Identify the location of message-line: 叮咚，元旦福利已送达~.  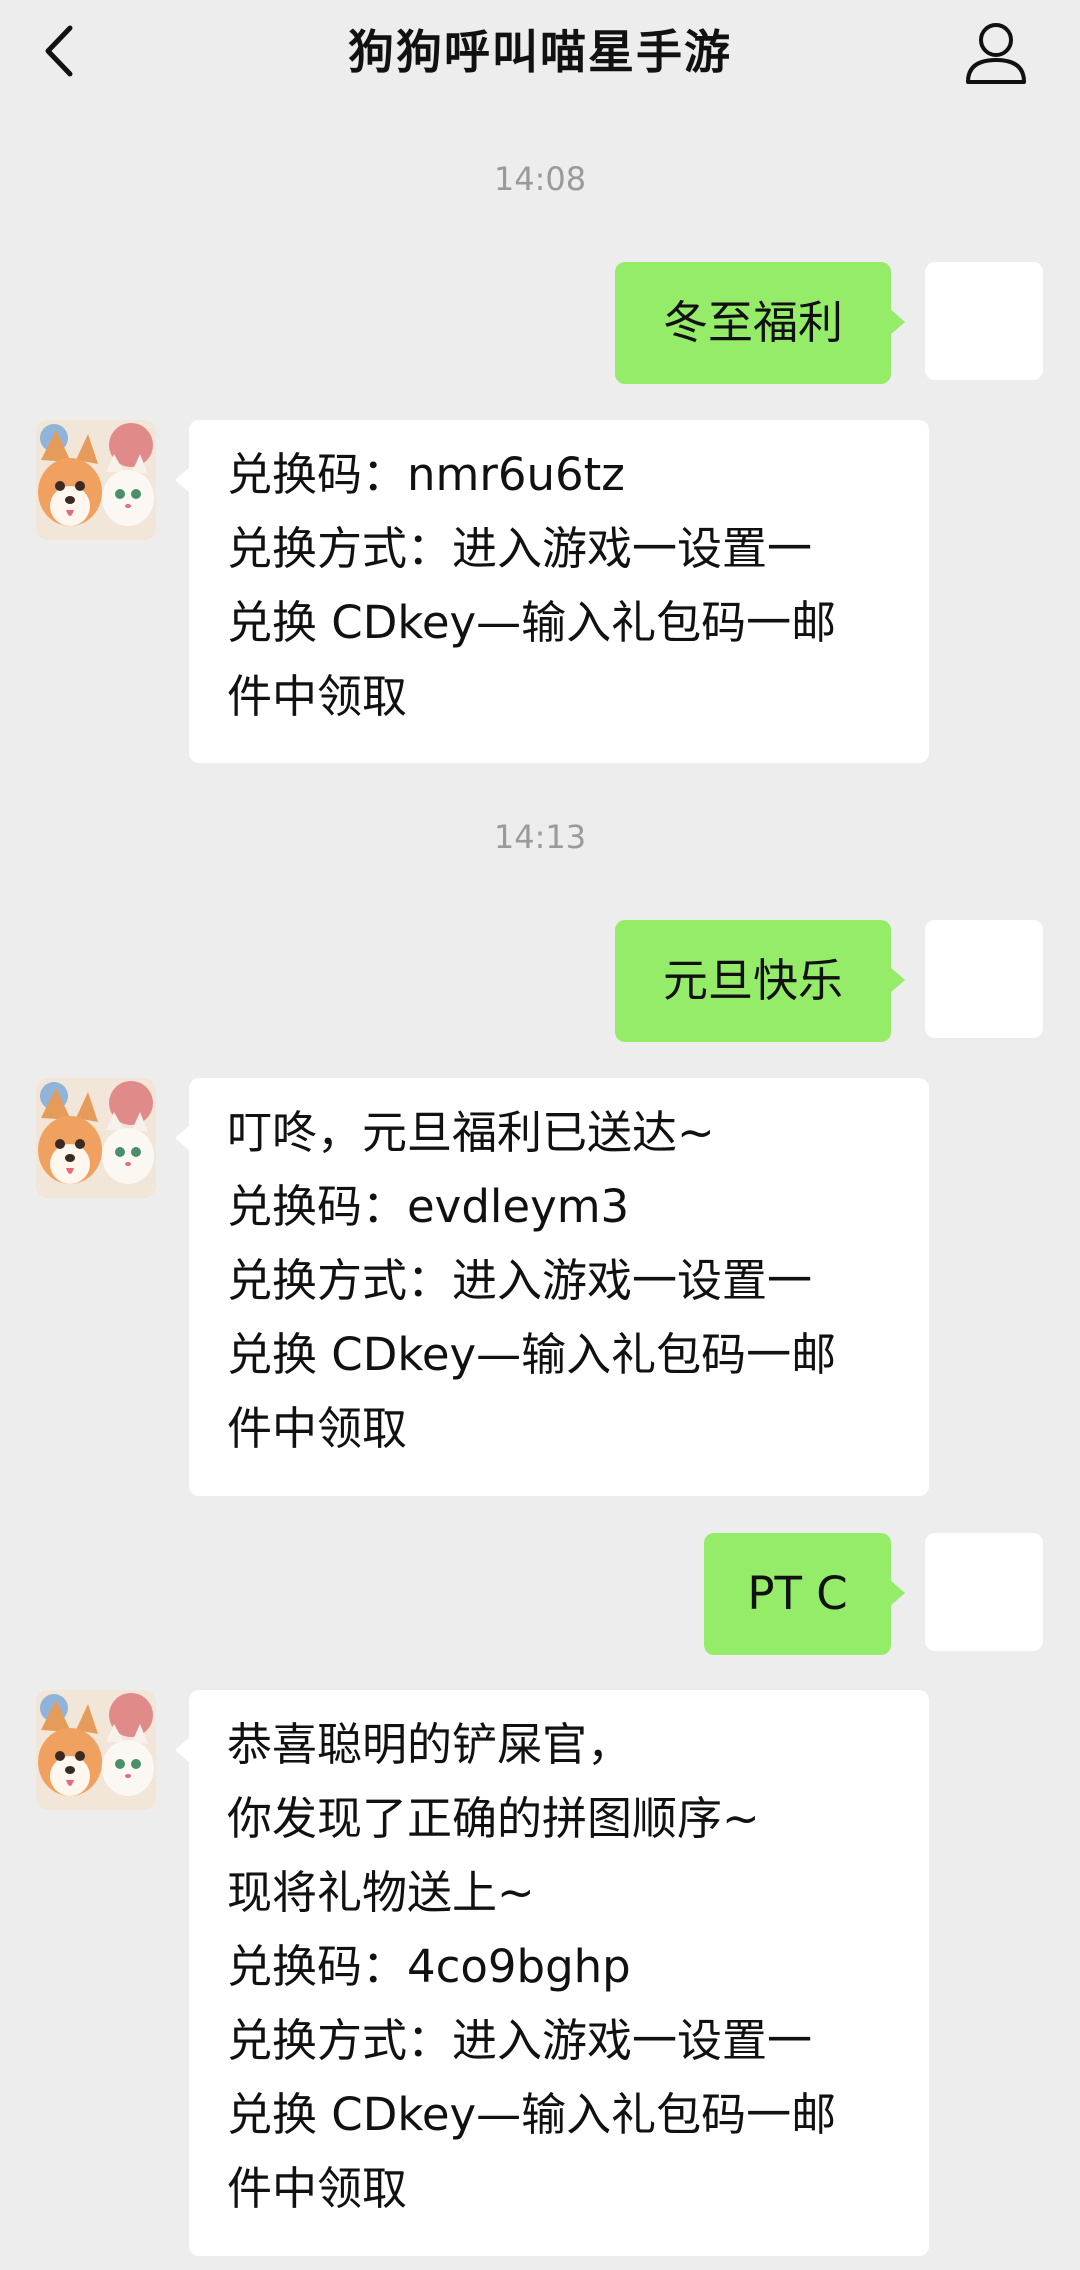
(471, 1132).